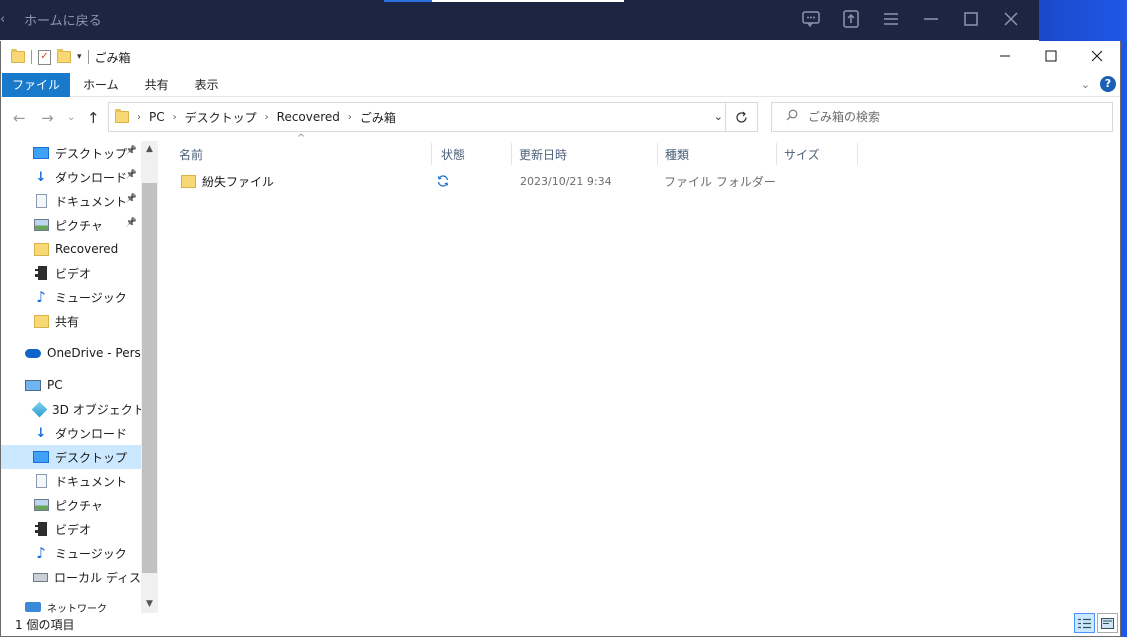 This screenshot has width=1127, height=637. I want to click on customize-toolbar-dropdown-icon: ▾, so click(79, 57).